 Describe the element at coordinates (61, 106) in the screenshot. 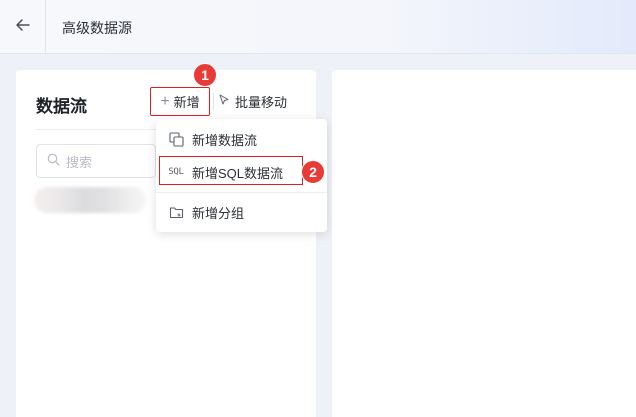

I see `panel-title: 数据流` at that location.